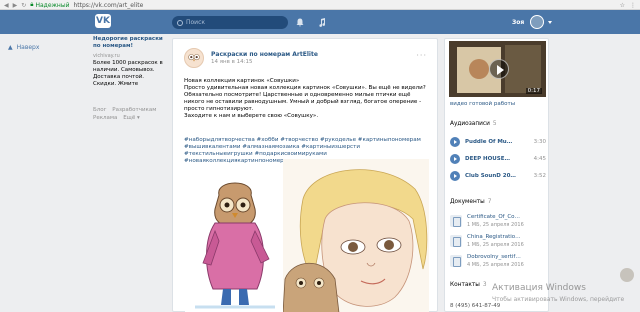 This screenshot has height=312, width=640. Describe the element at coordinates (219, 109) in the screenshot. I see `post-text-line: просто гипнотизируют.` at that location.